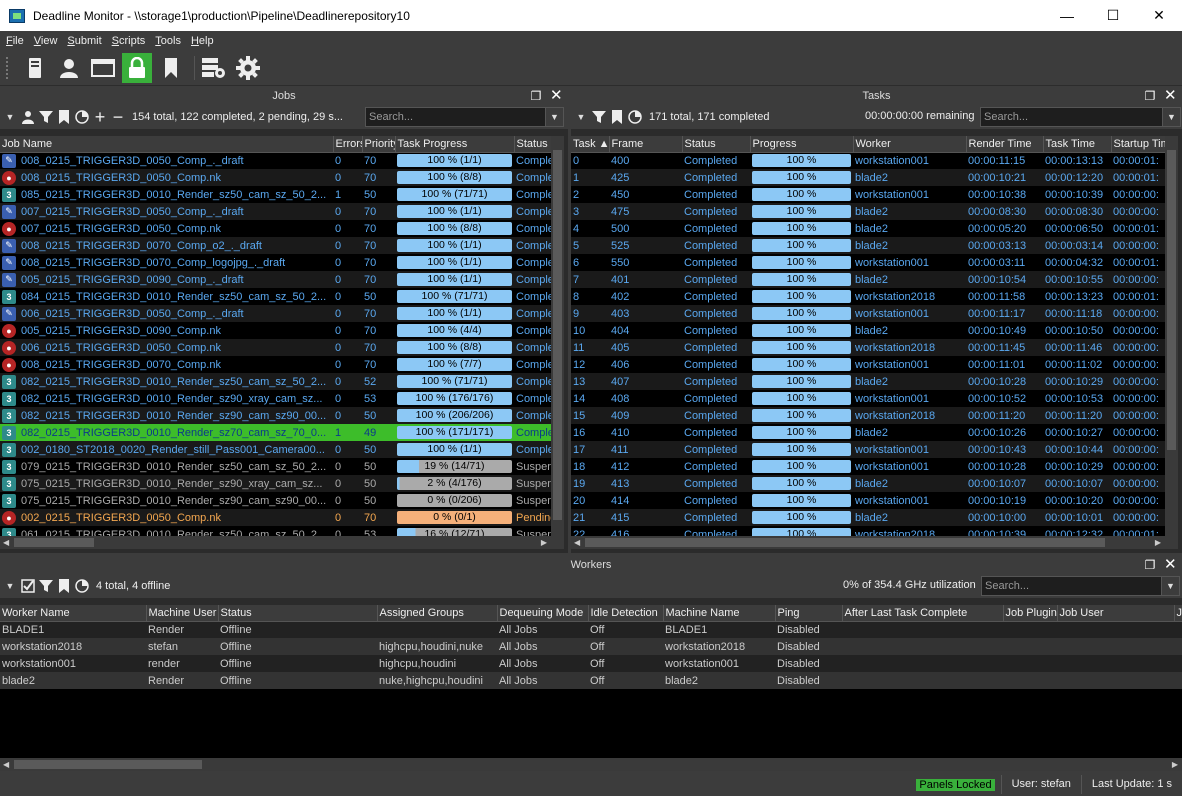 Image resolution: width=1182 pixels, height=796 pixels. Describe the element at coordinates (103, 68) in the screenshot. I see `window-icon` at that location.